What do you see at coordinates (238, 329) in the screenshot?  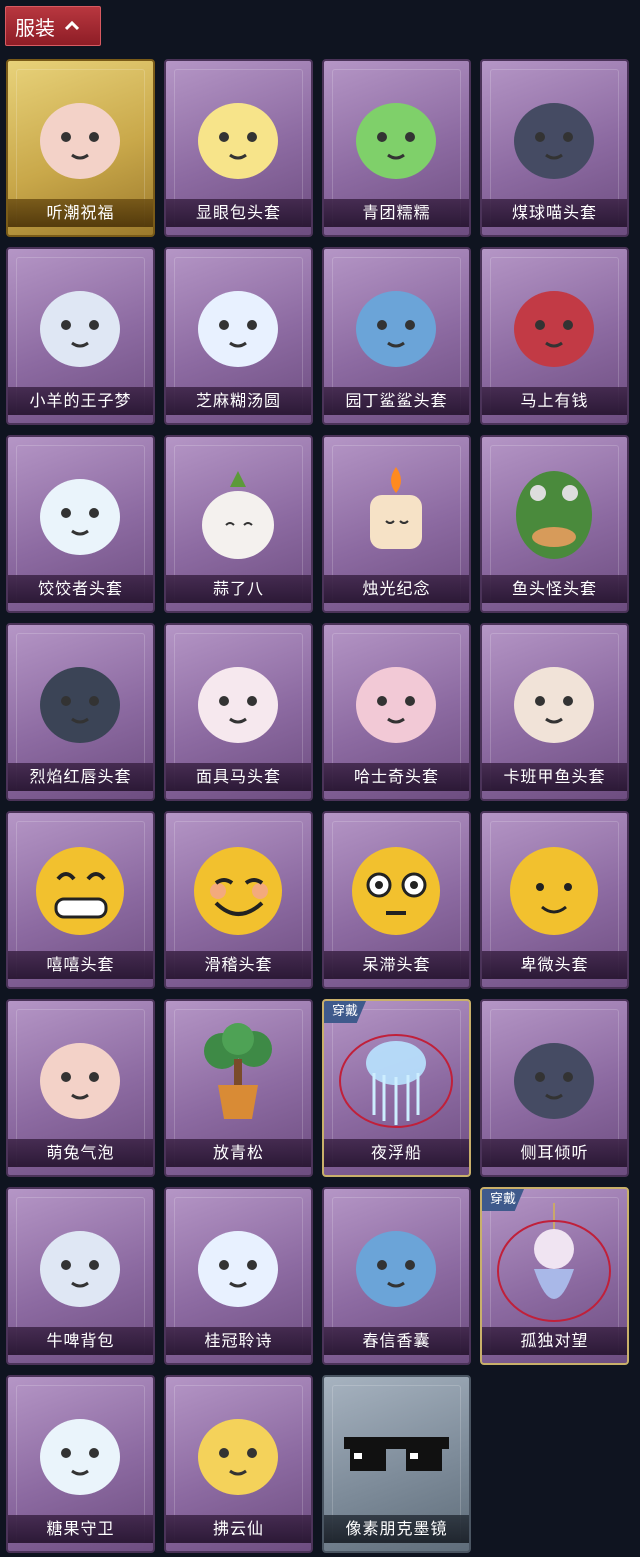 I see `white-dumpling-icon` at bounding box center [238, 329].